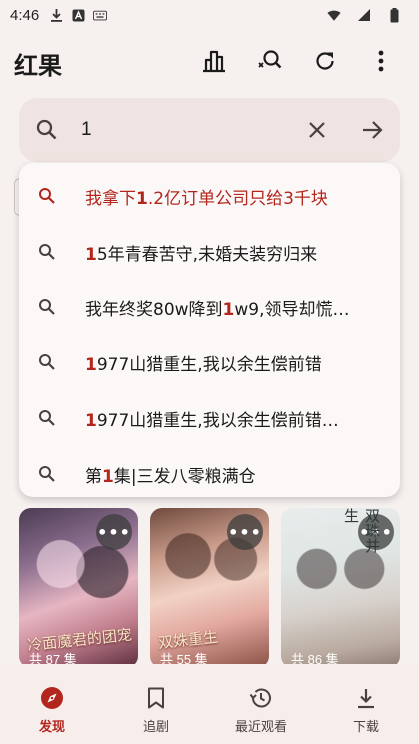 This screenshot has height=744, width=419. Describe the element at coordinates (261, 698) in the screenshot. I see `history-icon` at that location.